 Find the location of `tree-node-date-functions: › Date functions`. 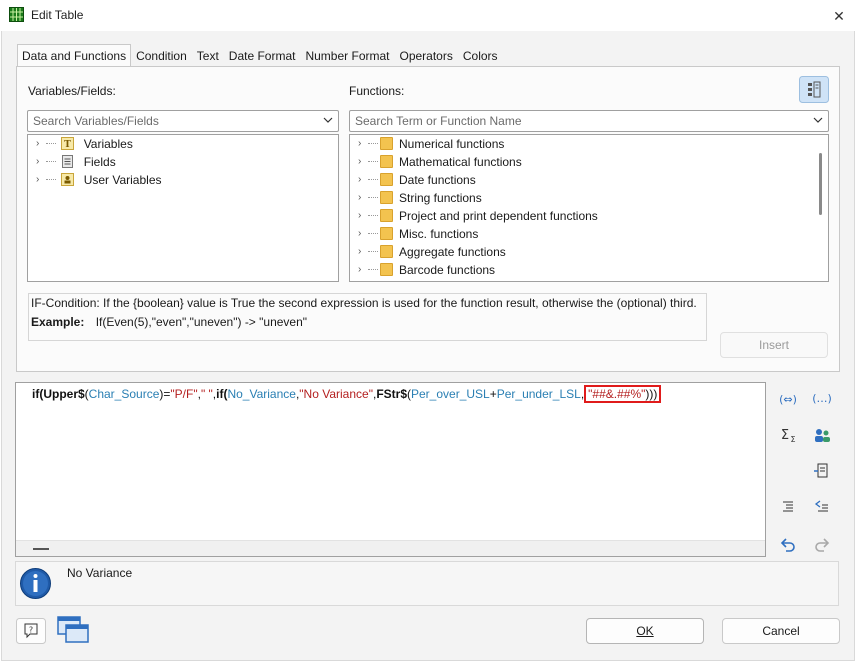

tree-node-date-functions: › Date functions is located at coordinates (417, 180).